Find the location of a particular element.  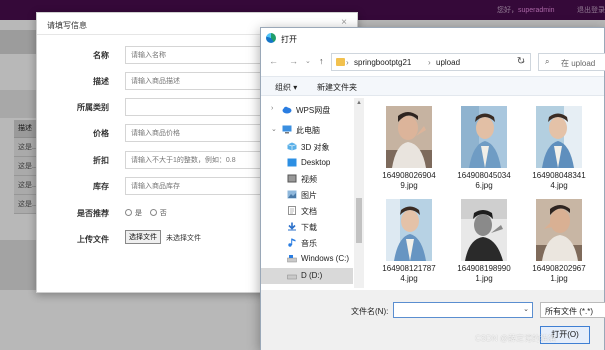

document-icon is located at coordinates (292, 210).